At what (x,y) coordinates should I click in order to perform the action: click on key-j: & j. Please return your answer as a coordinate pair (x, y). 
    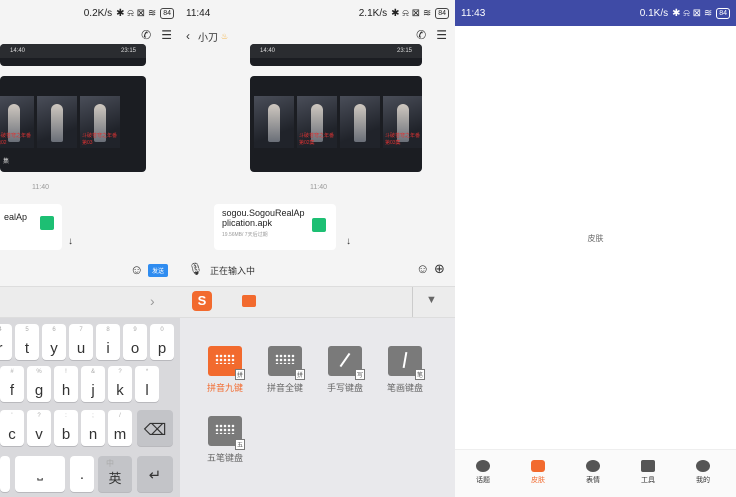
    Looking at the image, I should click on (93, 384).